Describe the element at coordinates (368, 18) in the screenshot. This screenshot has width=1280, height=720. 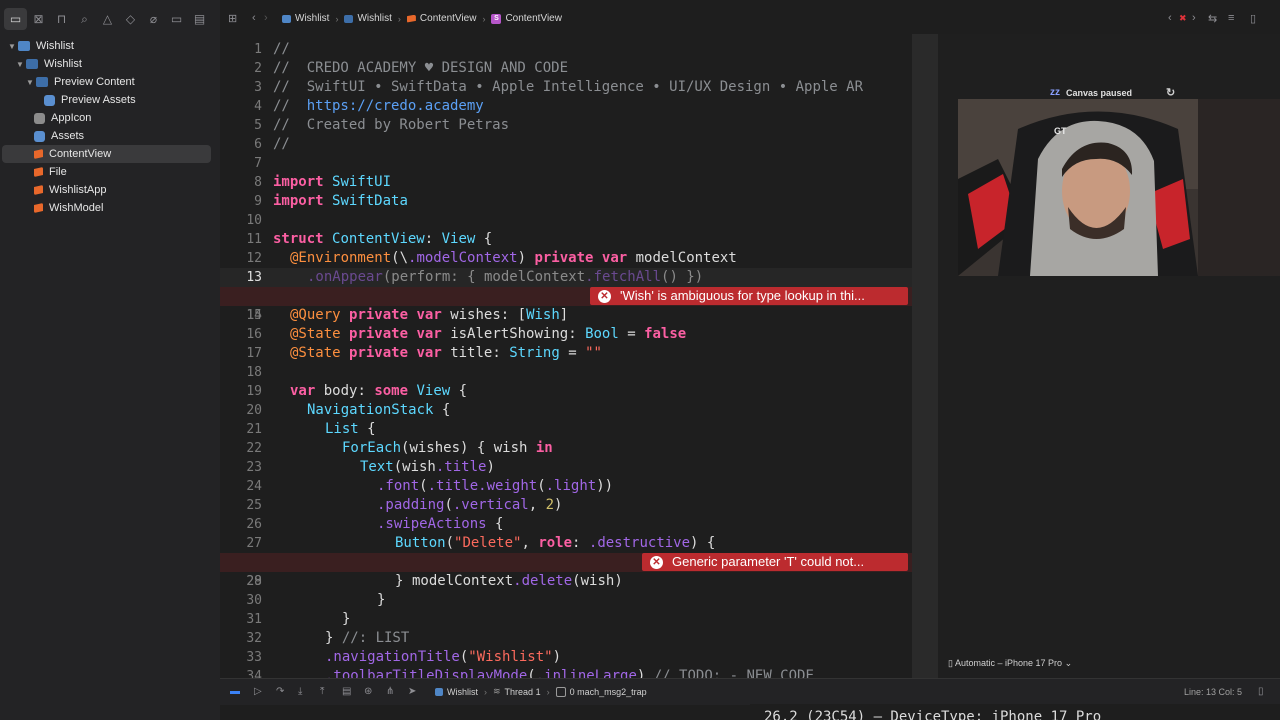
I see `jumpbar-folder: Wishlist` at that location.